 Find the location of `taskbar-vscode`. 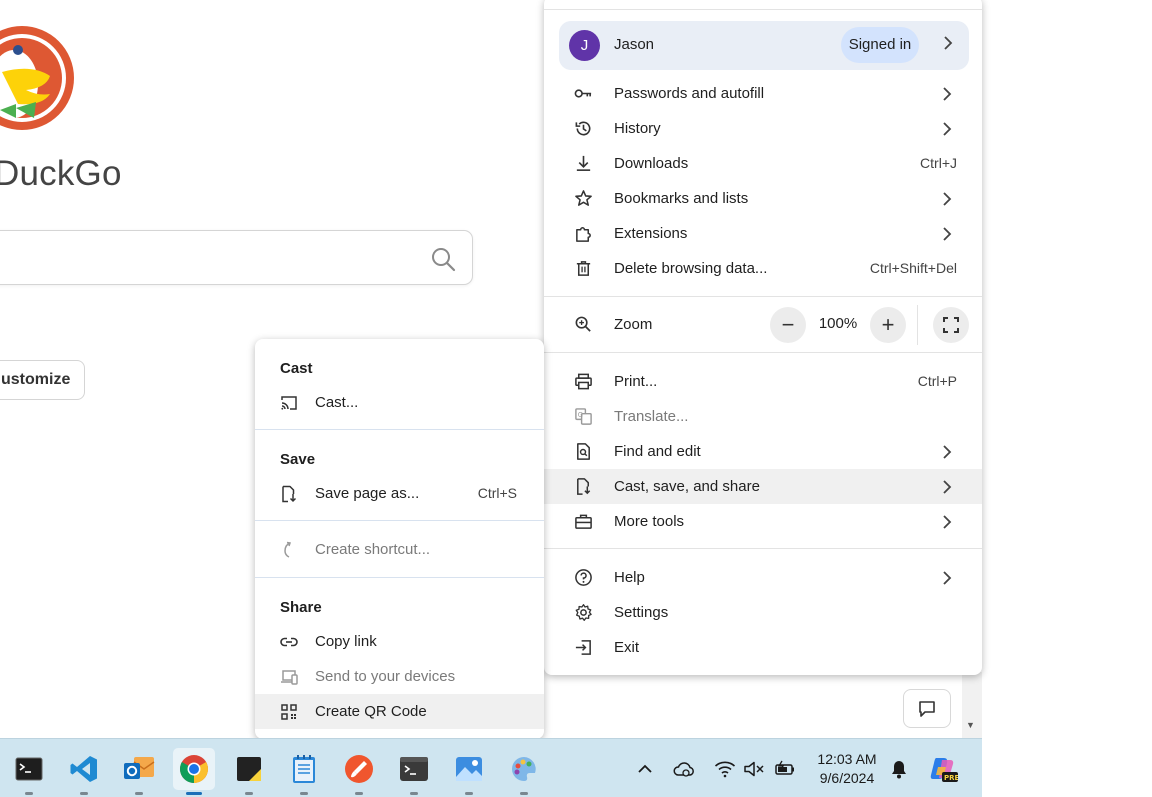

taskbar-vscode is located at coordinates (84, 771).